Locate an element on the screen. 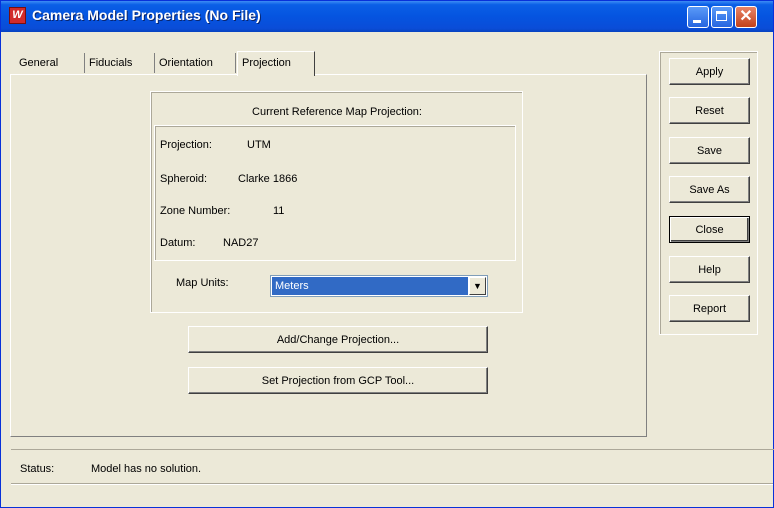 This screenshot has height=508, width=774. group-title: Current Reference Map Projection: is located at coordinates (337, 112).